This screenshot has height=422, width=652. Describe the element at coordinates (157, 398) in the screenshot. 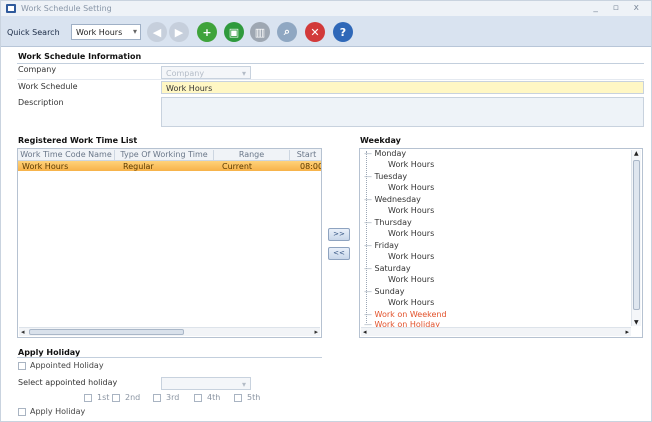

I see `week-3rd-checkbox` at that location.